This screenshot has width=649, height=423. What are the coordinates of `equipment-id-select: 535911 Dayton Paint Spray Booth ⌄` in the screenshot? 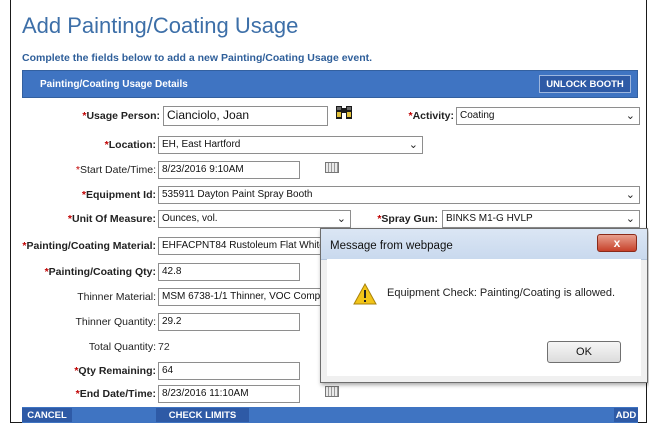 It's located at (399, 195).